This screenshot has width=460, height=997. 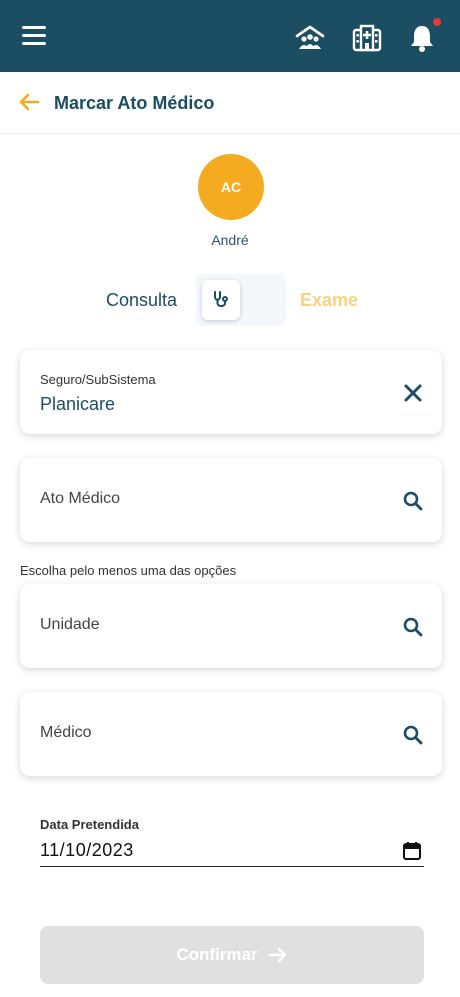 I want to click on ato-medico-field: Ato Médico, so click(x=231, y=500).